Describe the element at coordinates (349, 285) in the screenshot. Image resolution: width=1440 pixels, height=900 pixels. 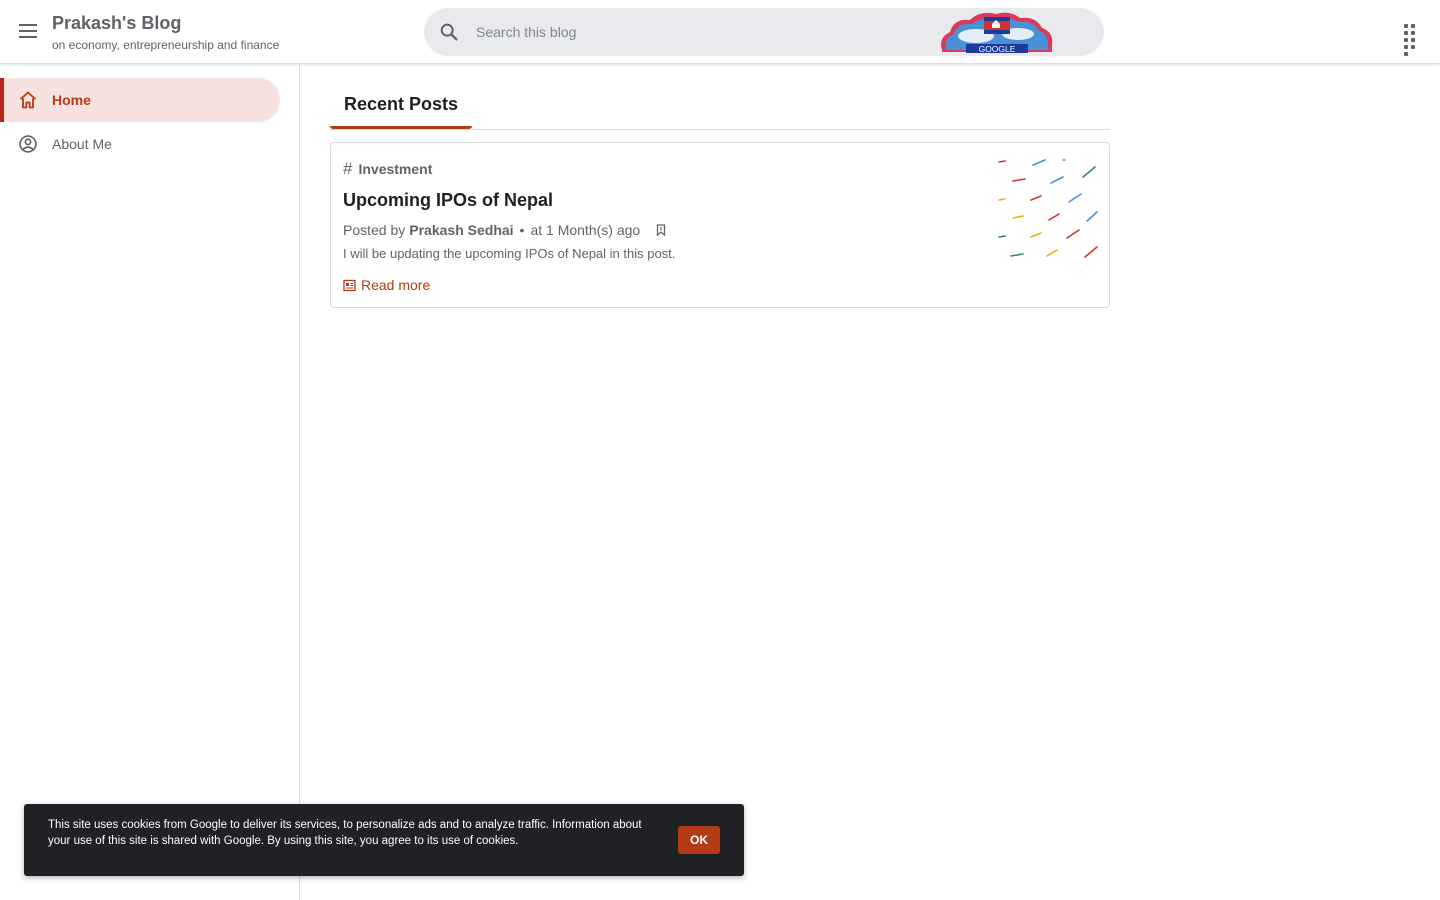
I see `article-icon` at that location.